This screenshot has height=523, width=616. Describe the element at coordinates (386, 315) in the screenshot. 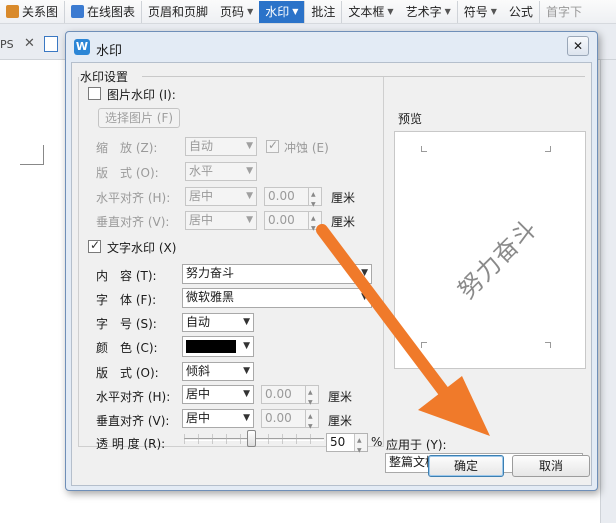

I see `annotation-arrow-shaft` at that location.